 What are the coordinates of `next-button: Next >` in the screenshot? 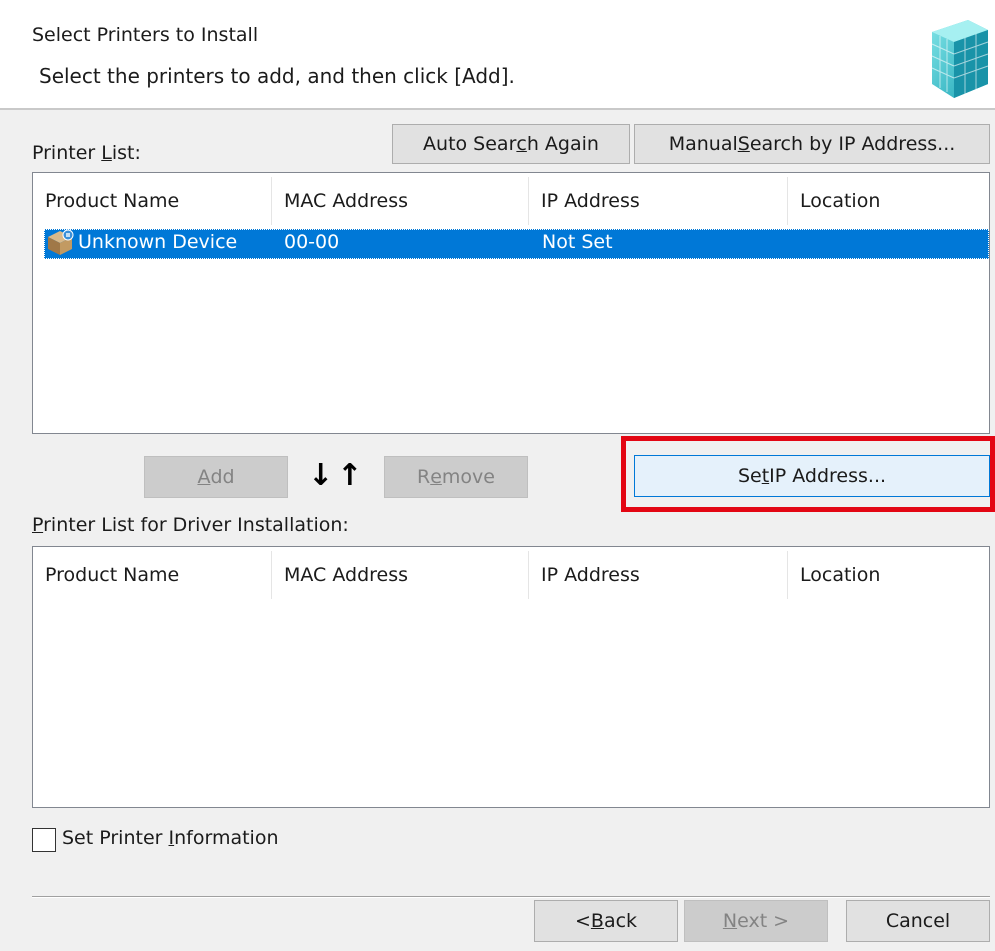 It's located at (756, 921).